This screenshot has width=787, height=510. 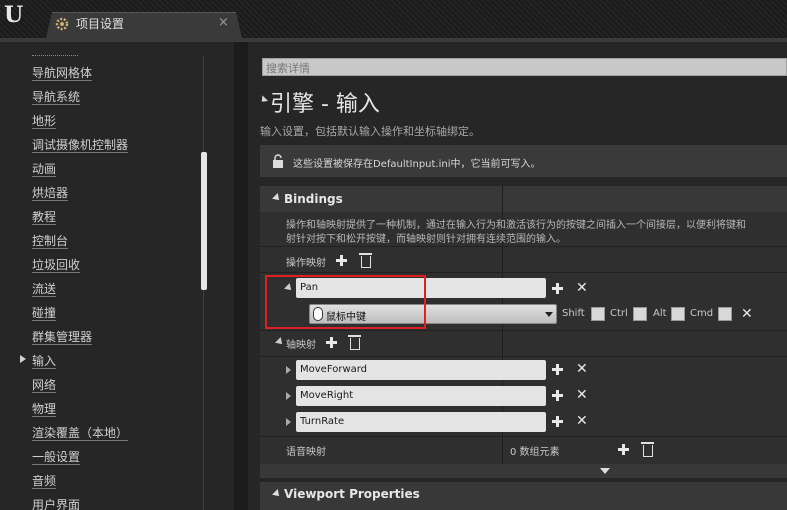 What do you see at coordinates (702, 313) in the screenshot?
I see `modifier-cmd-label: Cmd` at bounding box center [702, 313].